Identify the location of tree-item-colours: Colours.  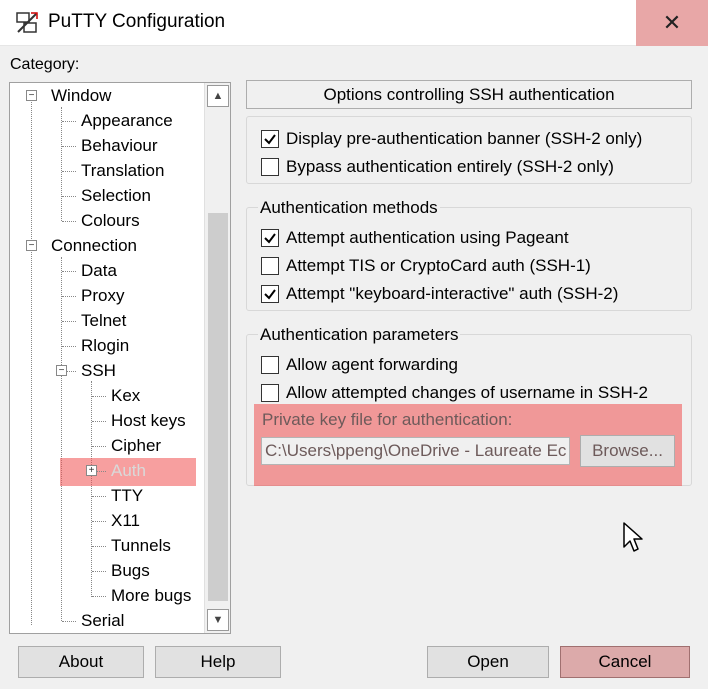
(110, 221).